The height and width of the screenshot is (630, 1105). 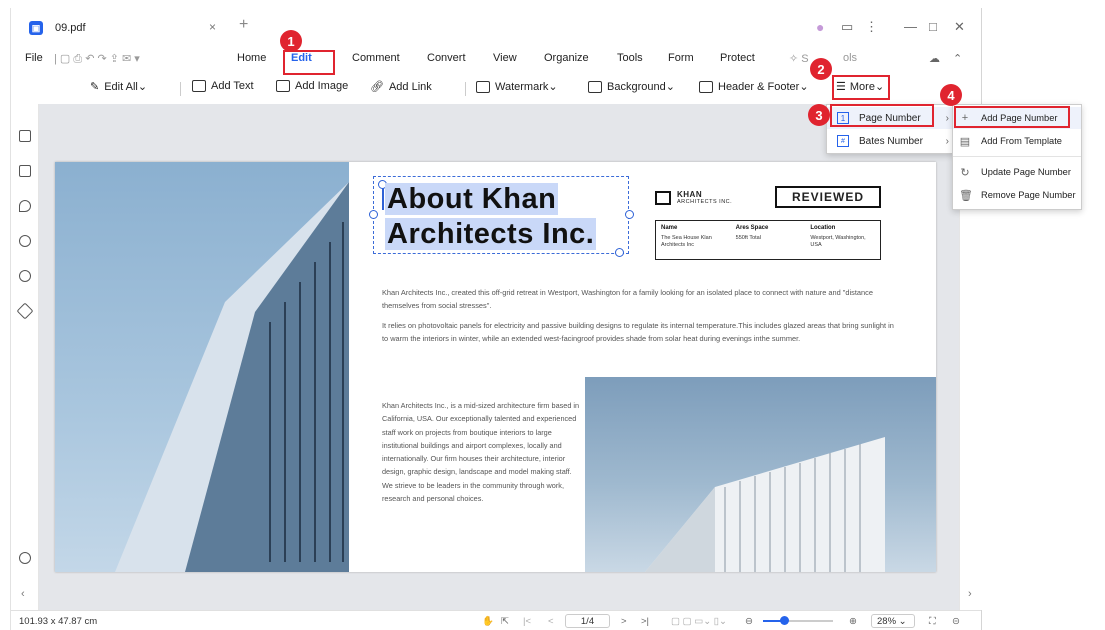 What do you see at coordinates (97, 59) in the screenshot?
I see `quick-icons: | ▢ ⎙ ↶ ↷ ⇪ ✉ ▾` at bounding box center [97, 59].